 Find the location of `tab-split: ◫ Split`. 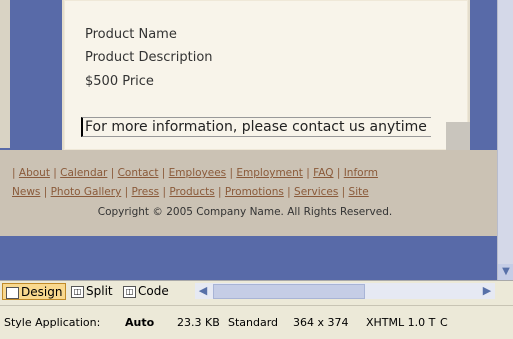

tab-split: ◫ Split is located at coordinates (92, 291).